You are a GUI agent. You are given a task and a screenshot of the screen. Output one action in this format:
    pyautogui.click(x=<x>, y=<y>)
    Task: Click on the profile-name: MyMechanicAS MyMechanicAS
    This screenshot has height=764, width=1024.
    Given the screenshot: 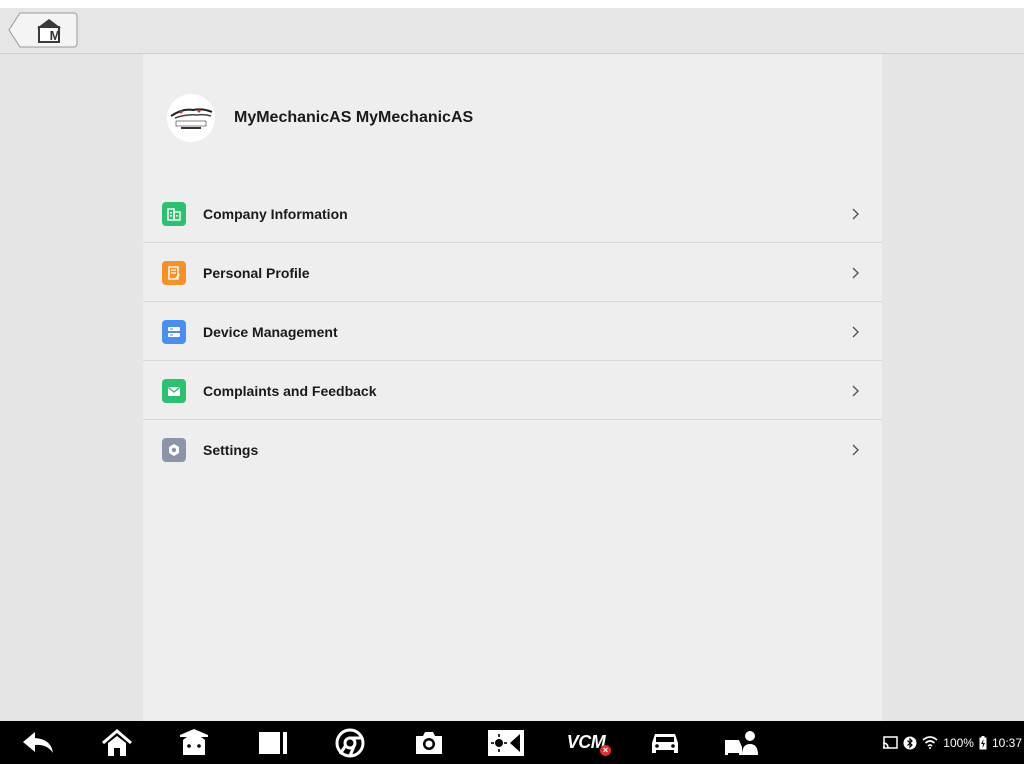 What is the action you would take?
    pyautogui.click(x=354, y=117)
    